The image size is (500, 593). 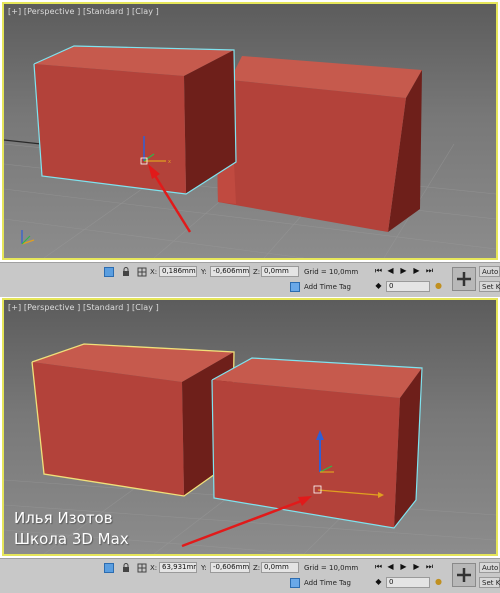 I want to click on x-coordinate-field: 0,186mm, so click(x=178, y=271).